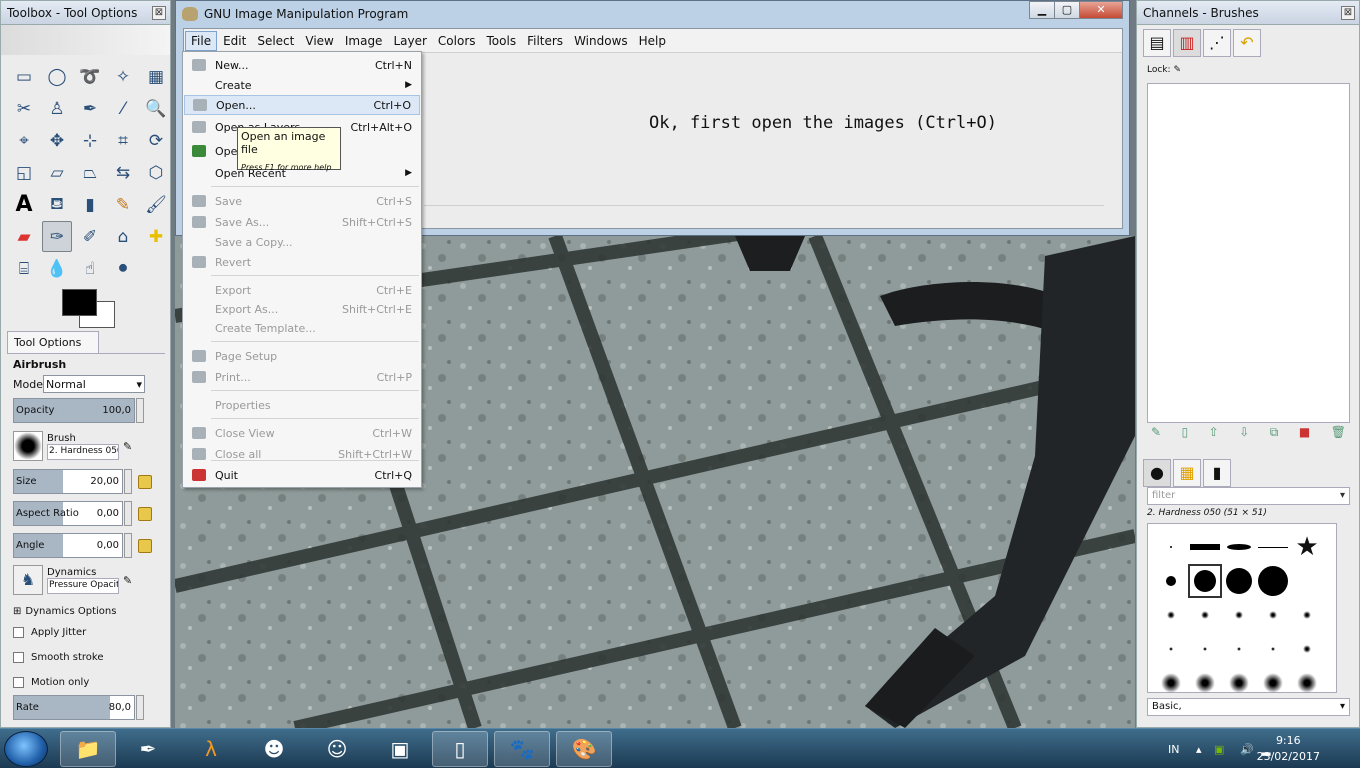 The image size is (1360, 768). Describe the element at coordinates (57, 172) in the screenshot. I see `shear-icon: ▱` at that location.